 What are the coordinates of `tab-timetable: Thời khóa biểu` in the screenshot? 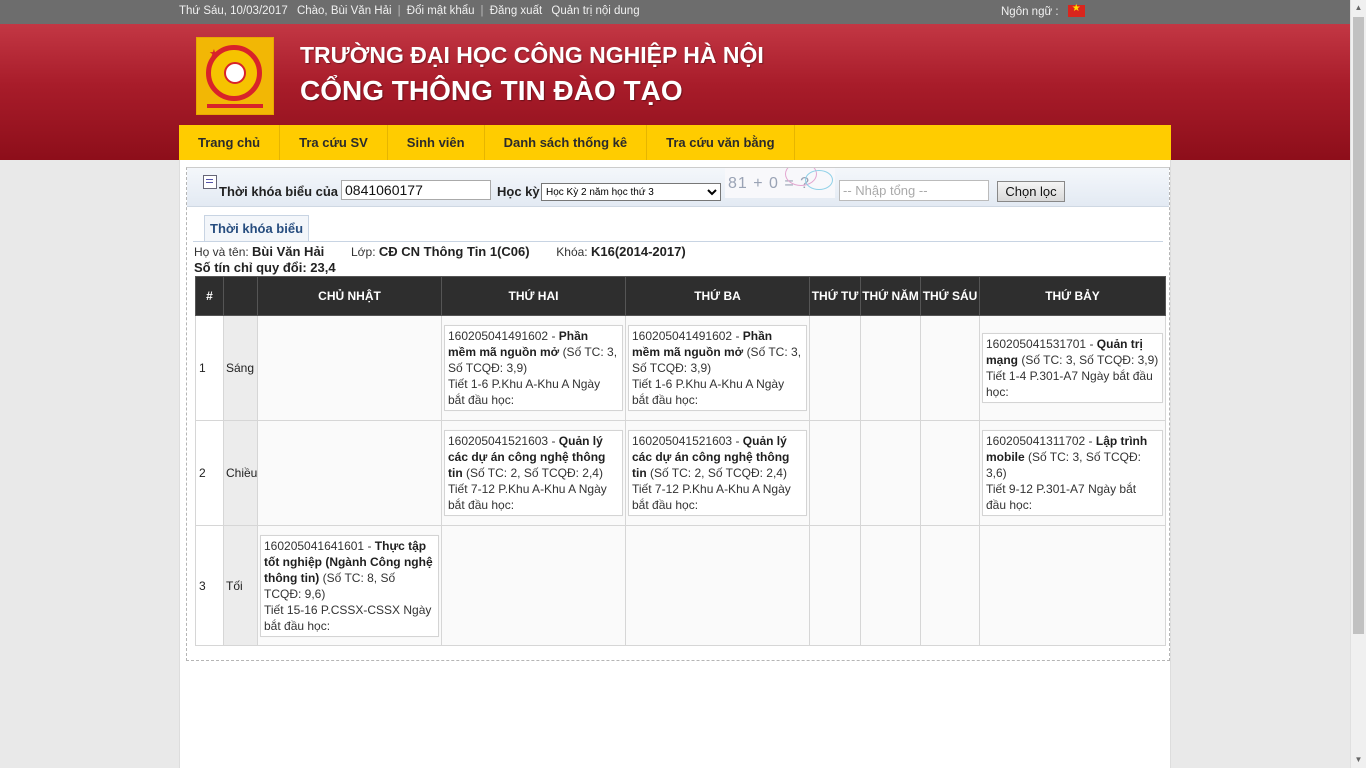 It's located at (257, 228).